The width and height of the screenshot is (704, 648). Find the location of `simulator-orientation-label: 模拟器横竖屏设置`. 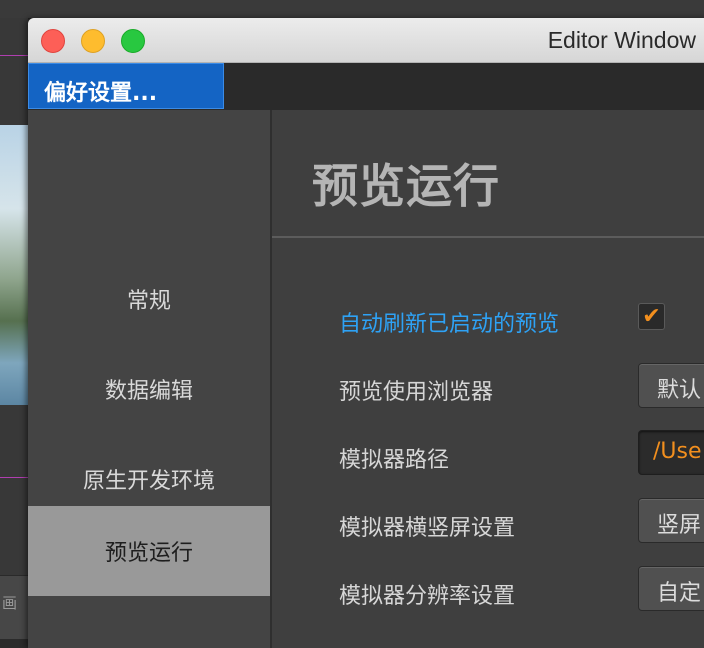

simulator-orientation-label: 模拟器横竖屏设置 is located at coordinates (427, 528).